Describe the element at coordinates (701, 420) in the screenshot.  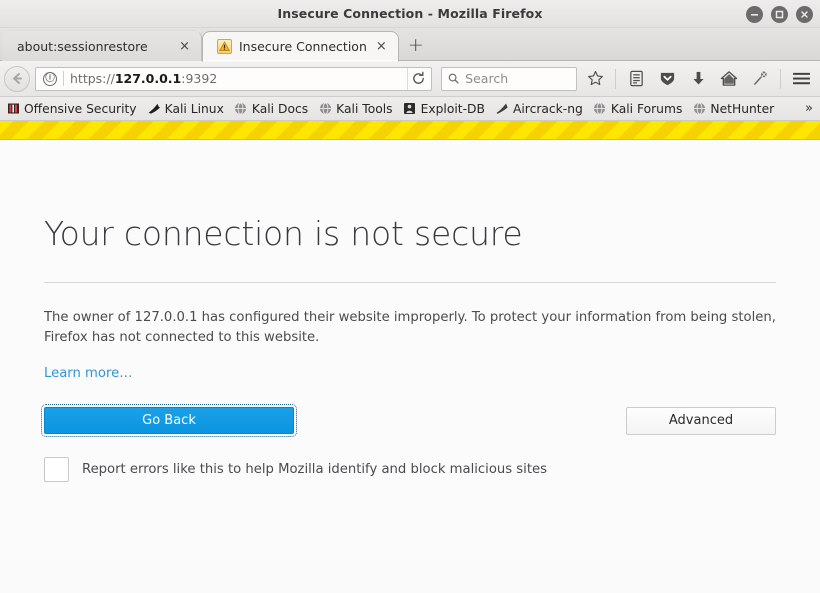
I see `advanced-button: Advanced` at that location.